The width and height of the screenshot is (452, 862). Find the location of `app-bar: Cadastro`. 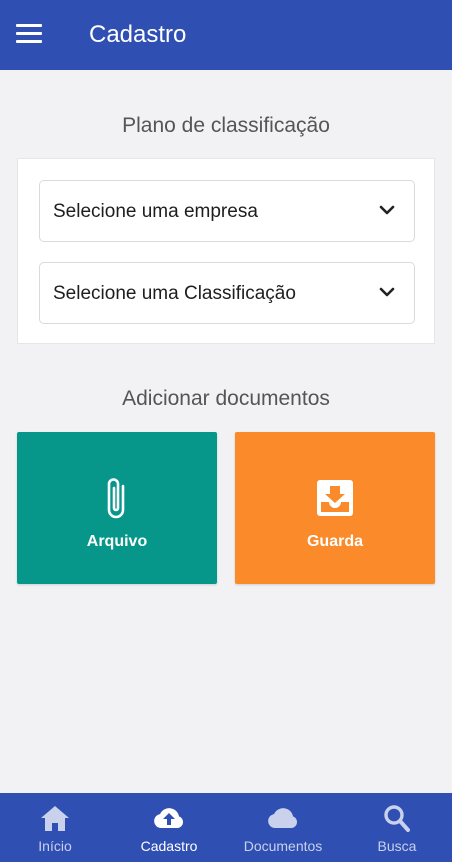

app-bar: Cadastro is located at coordinates (226, 35).